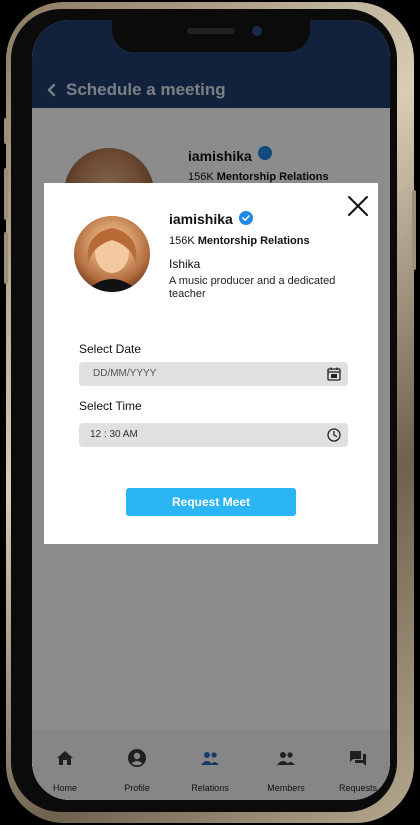 The image size is (420, 825). I want to click on date-label: Select Date, so click(110, 349).